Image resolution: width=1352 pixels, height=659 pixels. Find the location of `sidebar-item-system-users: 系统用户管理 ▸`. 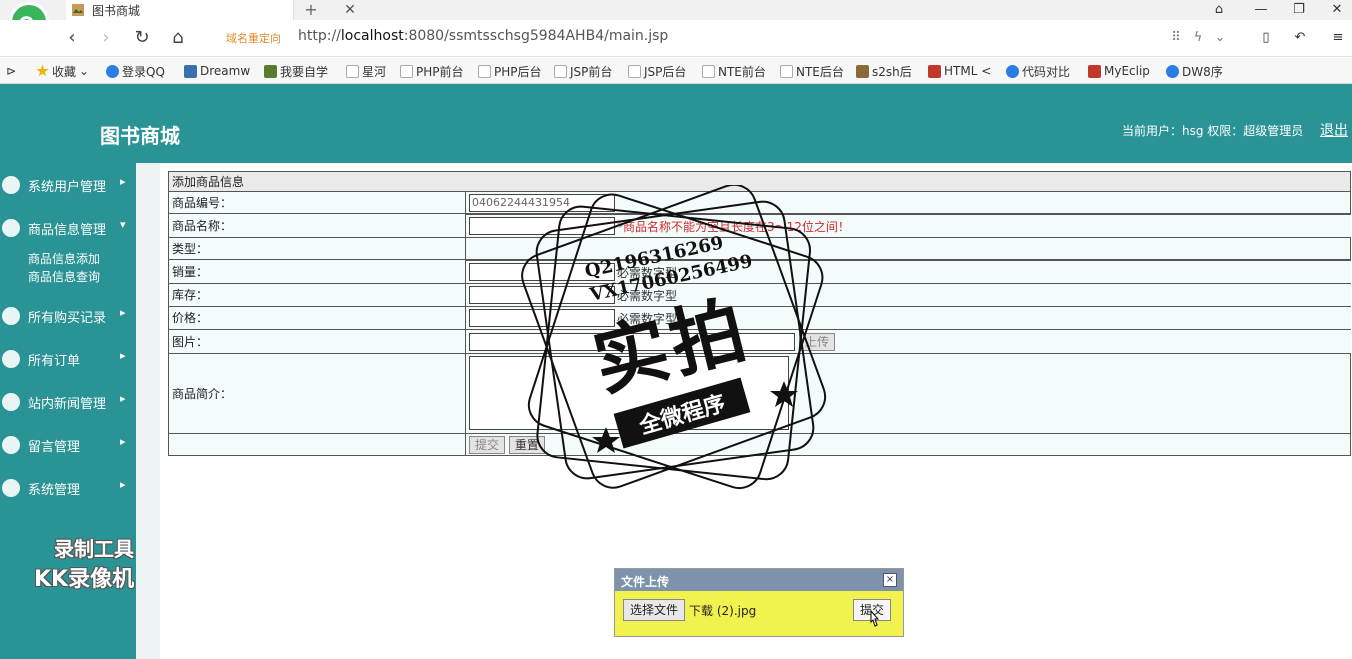

sidebar-item-system-users: 系统用户管理 ▸ is located at coordinates (68, 185).